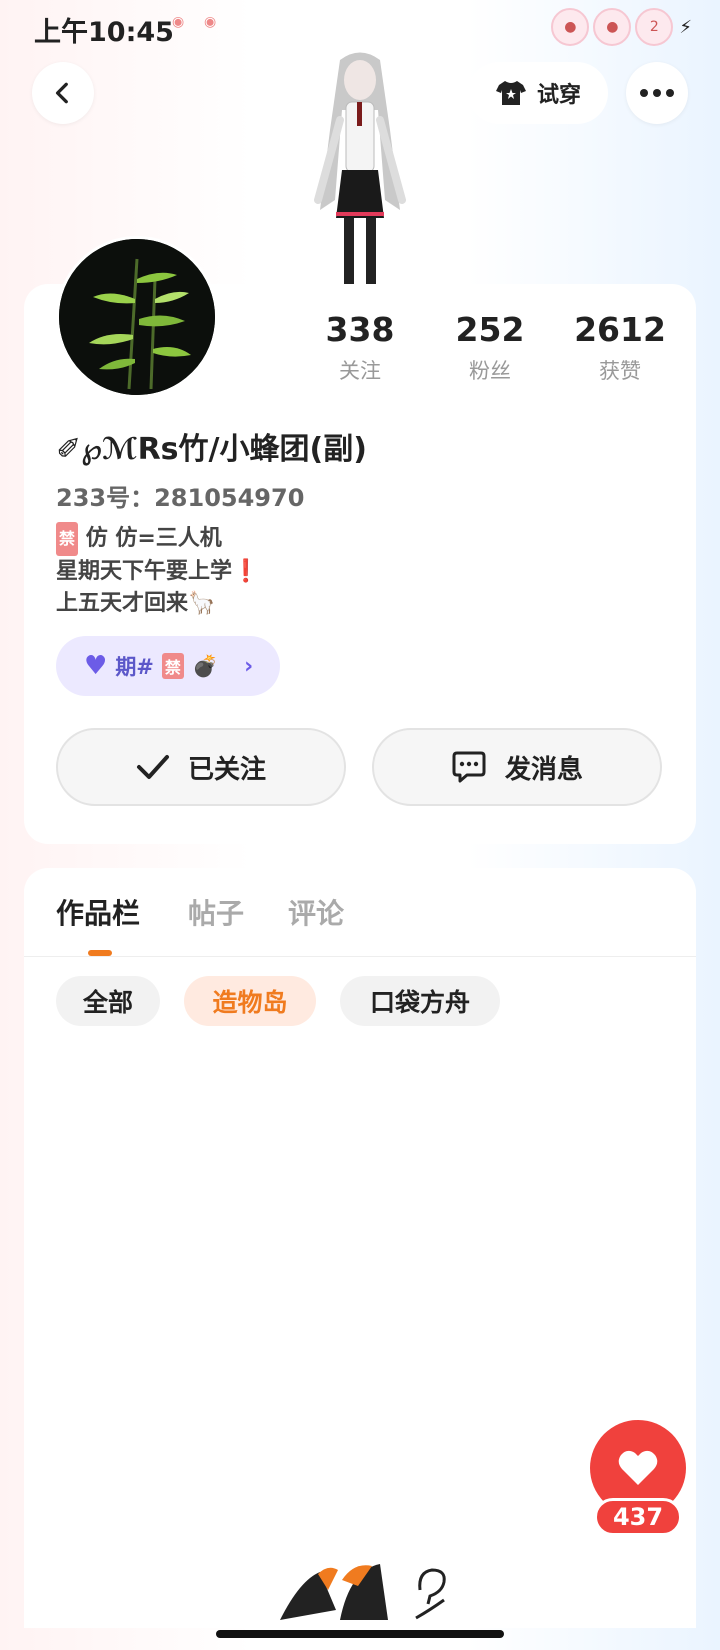 The height and width of the screenshot is (1650, 720). I want to click on followed-label: 已关注, so click(226, 769).